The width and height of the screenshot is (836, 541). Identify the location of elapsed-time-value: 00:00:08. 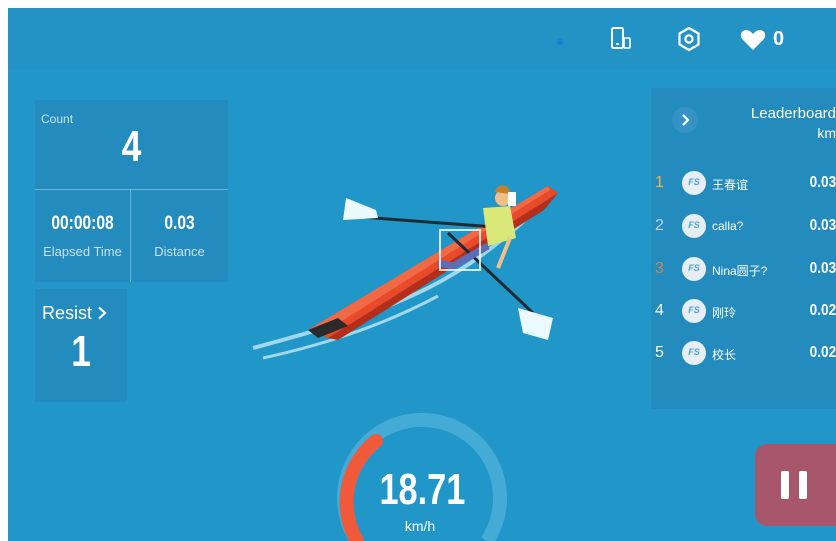
(82, 223).